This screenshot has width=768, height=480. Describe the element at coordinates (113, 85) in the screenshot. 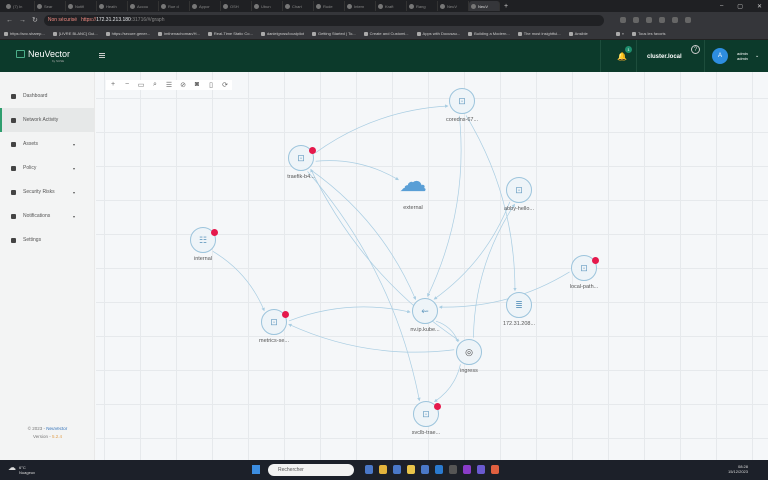

I see `zoom-in-icon: +` at that location.